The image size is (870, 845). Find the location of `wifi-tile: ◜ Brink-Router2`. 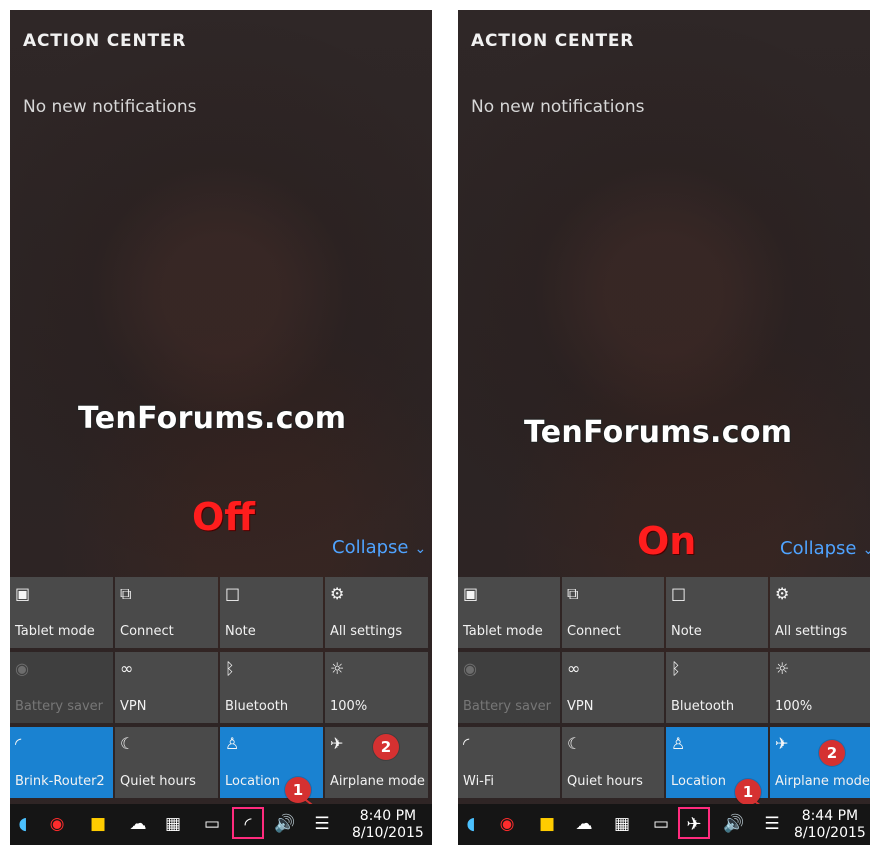

wifi-tile: ◜ Brink-Router2 is located at coordinates (61, 762).